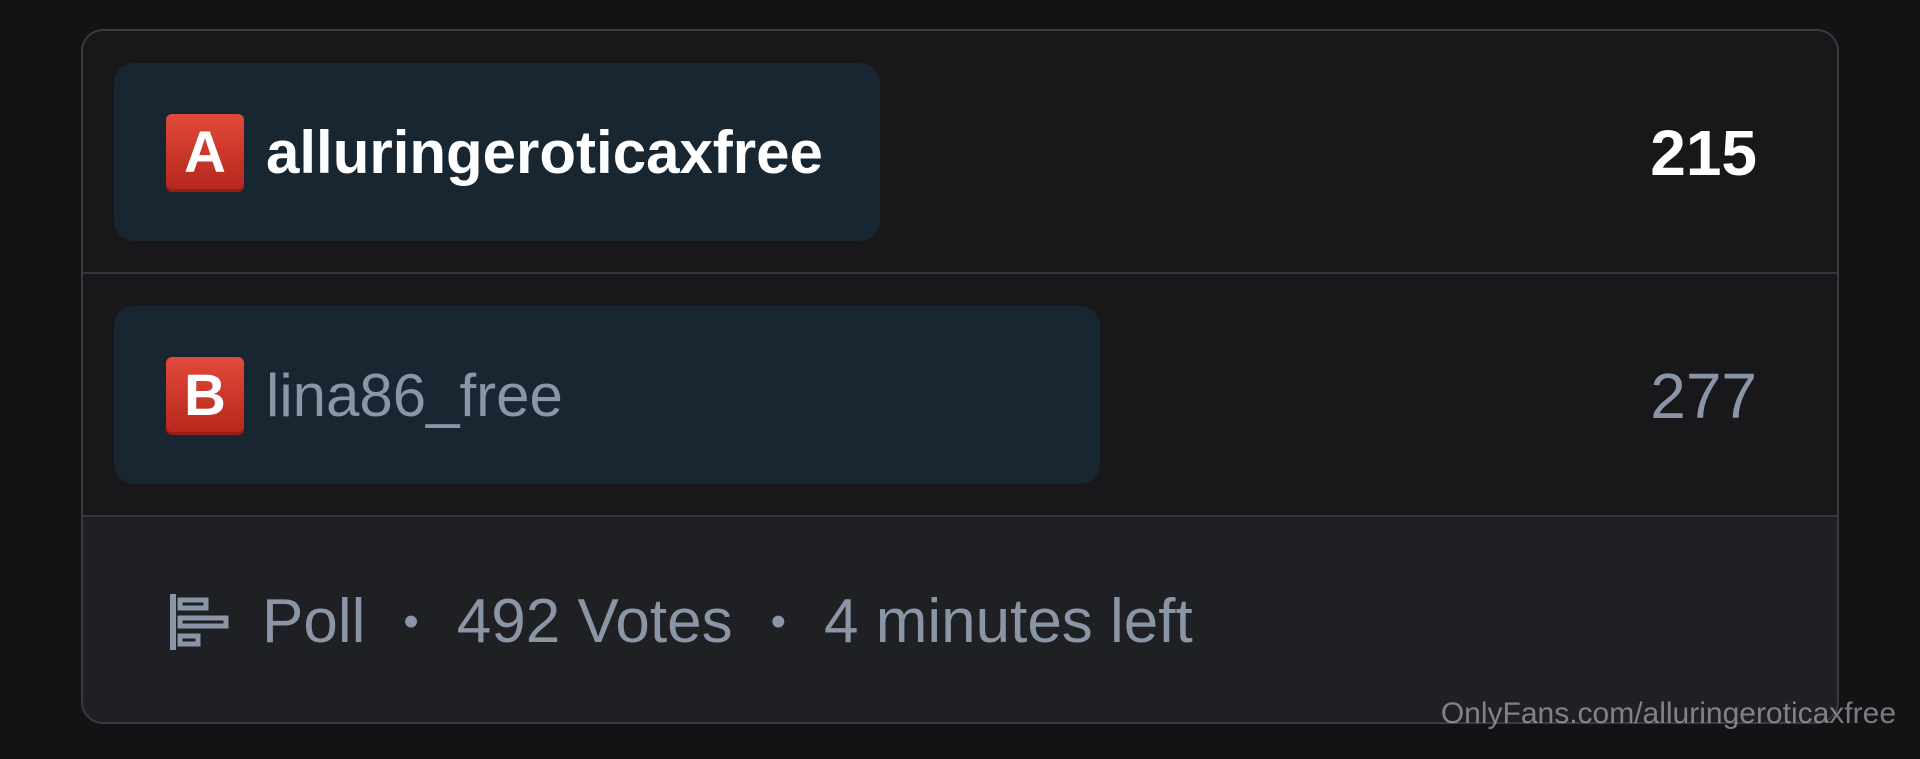 The height and width of the screenshot is (759, 1920). Describe the element at coordinates (199, 621) in the screenshot. I see `poll-icon` at that location.